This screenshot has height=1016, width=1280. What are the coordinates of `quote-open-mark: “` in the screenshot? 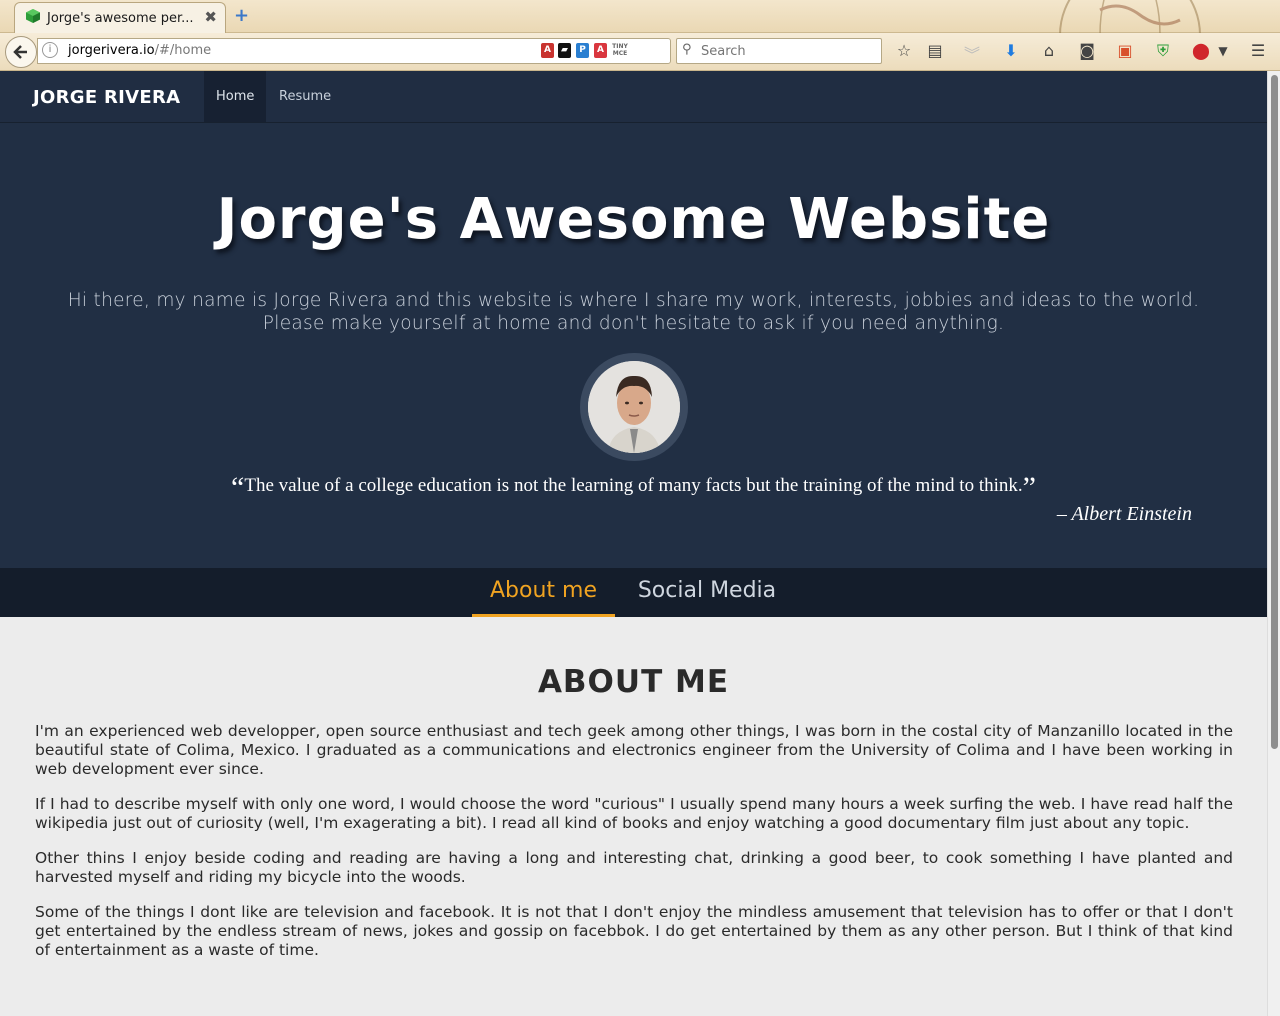 It's located at (238, 487).